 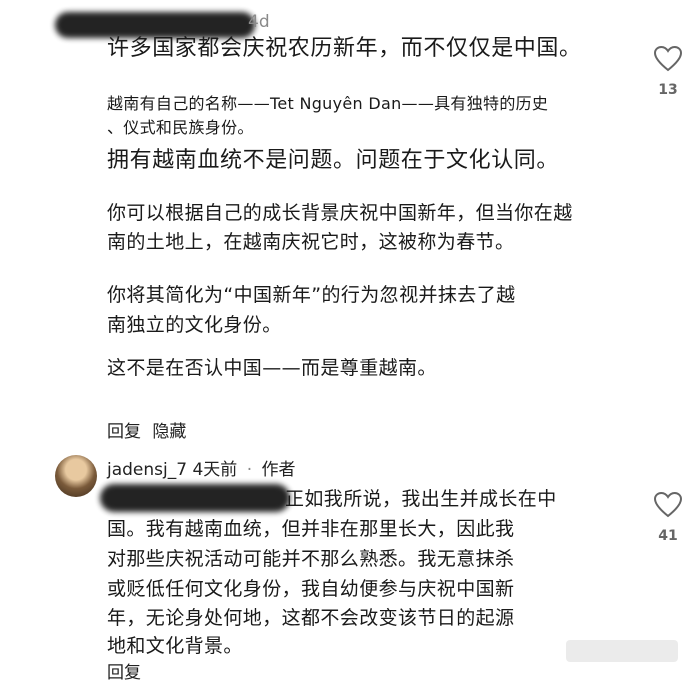 I want to click on hide-button: 隐藏, so click(x=169, y=432).